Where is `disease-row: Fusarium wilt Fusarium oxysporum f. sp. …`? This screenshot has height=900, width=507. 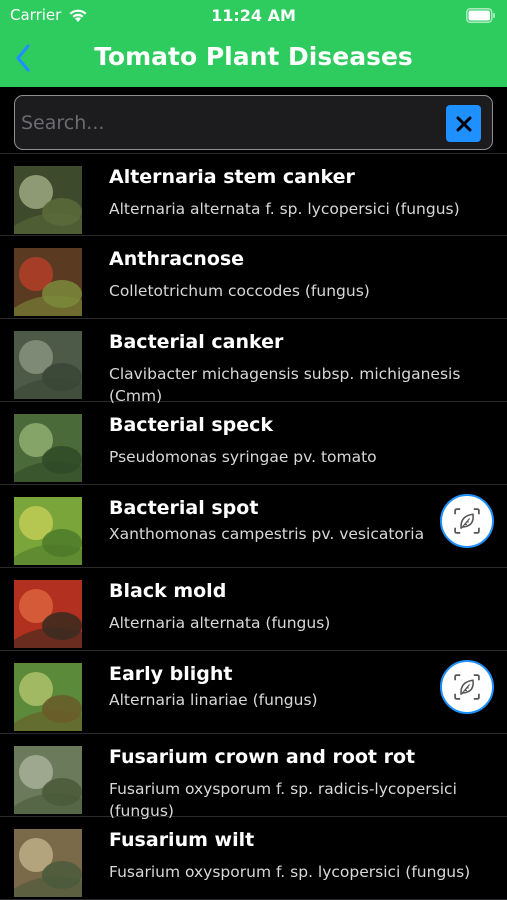
disease-row: Fusarium wilt Fusarium oxysporum f. sp. … is located at coordinates (253, 858).